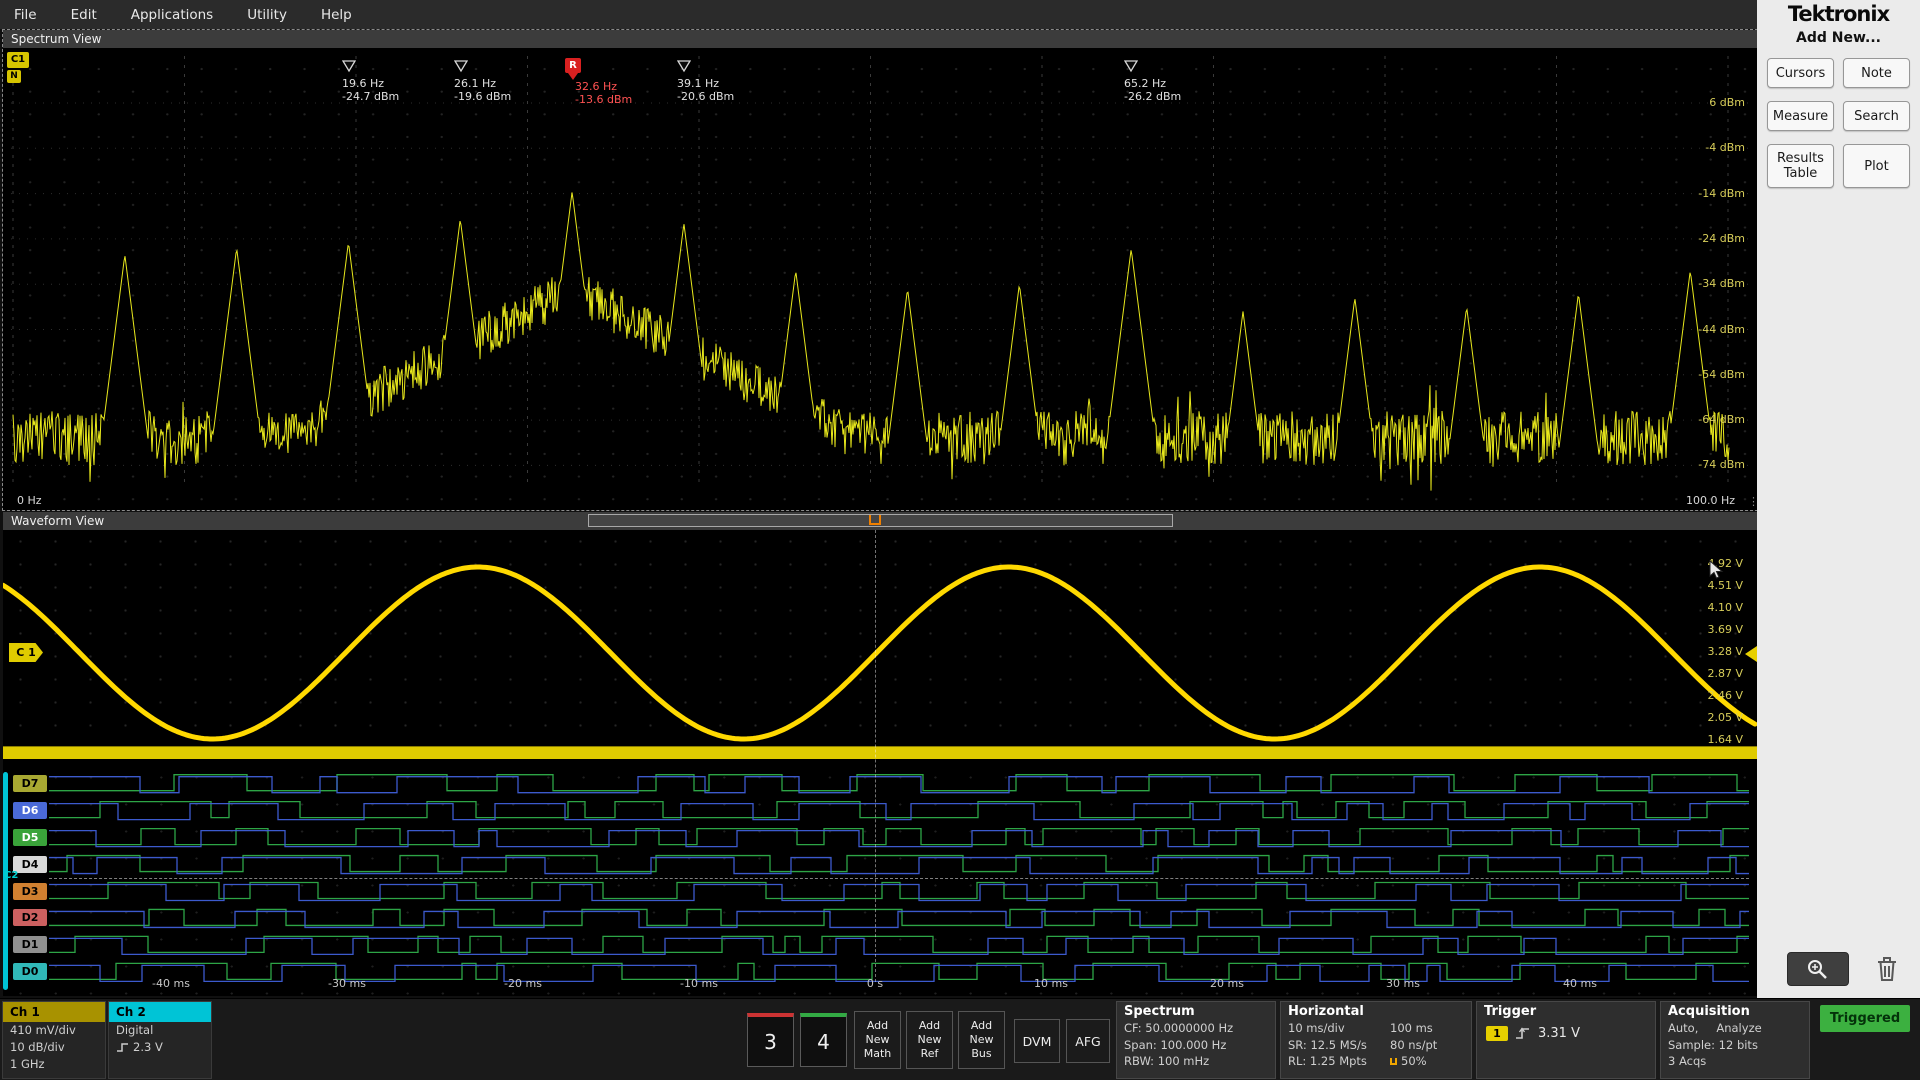 This screenshot has width=1920, height=1080. What do you see at coordinates (1175, 1044) in the screenshot?
I see `spectrum-panel-row: Span: 100.000 Hz` at bounding box center [1175, 1044].